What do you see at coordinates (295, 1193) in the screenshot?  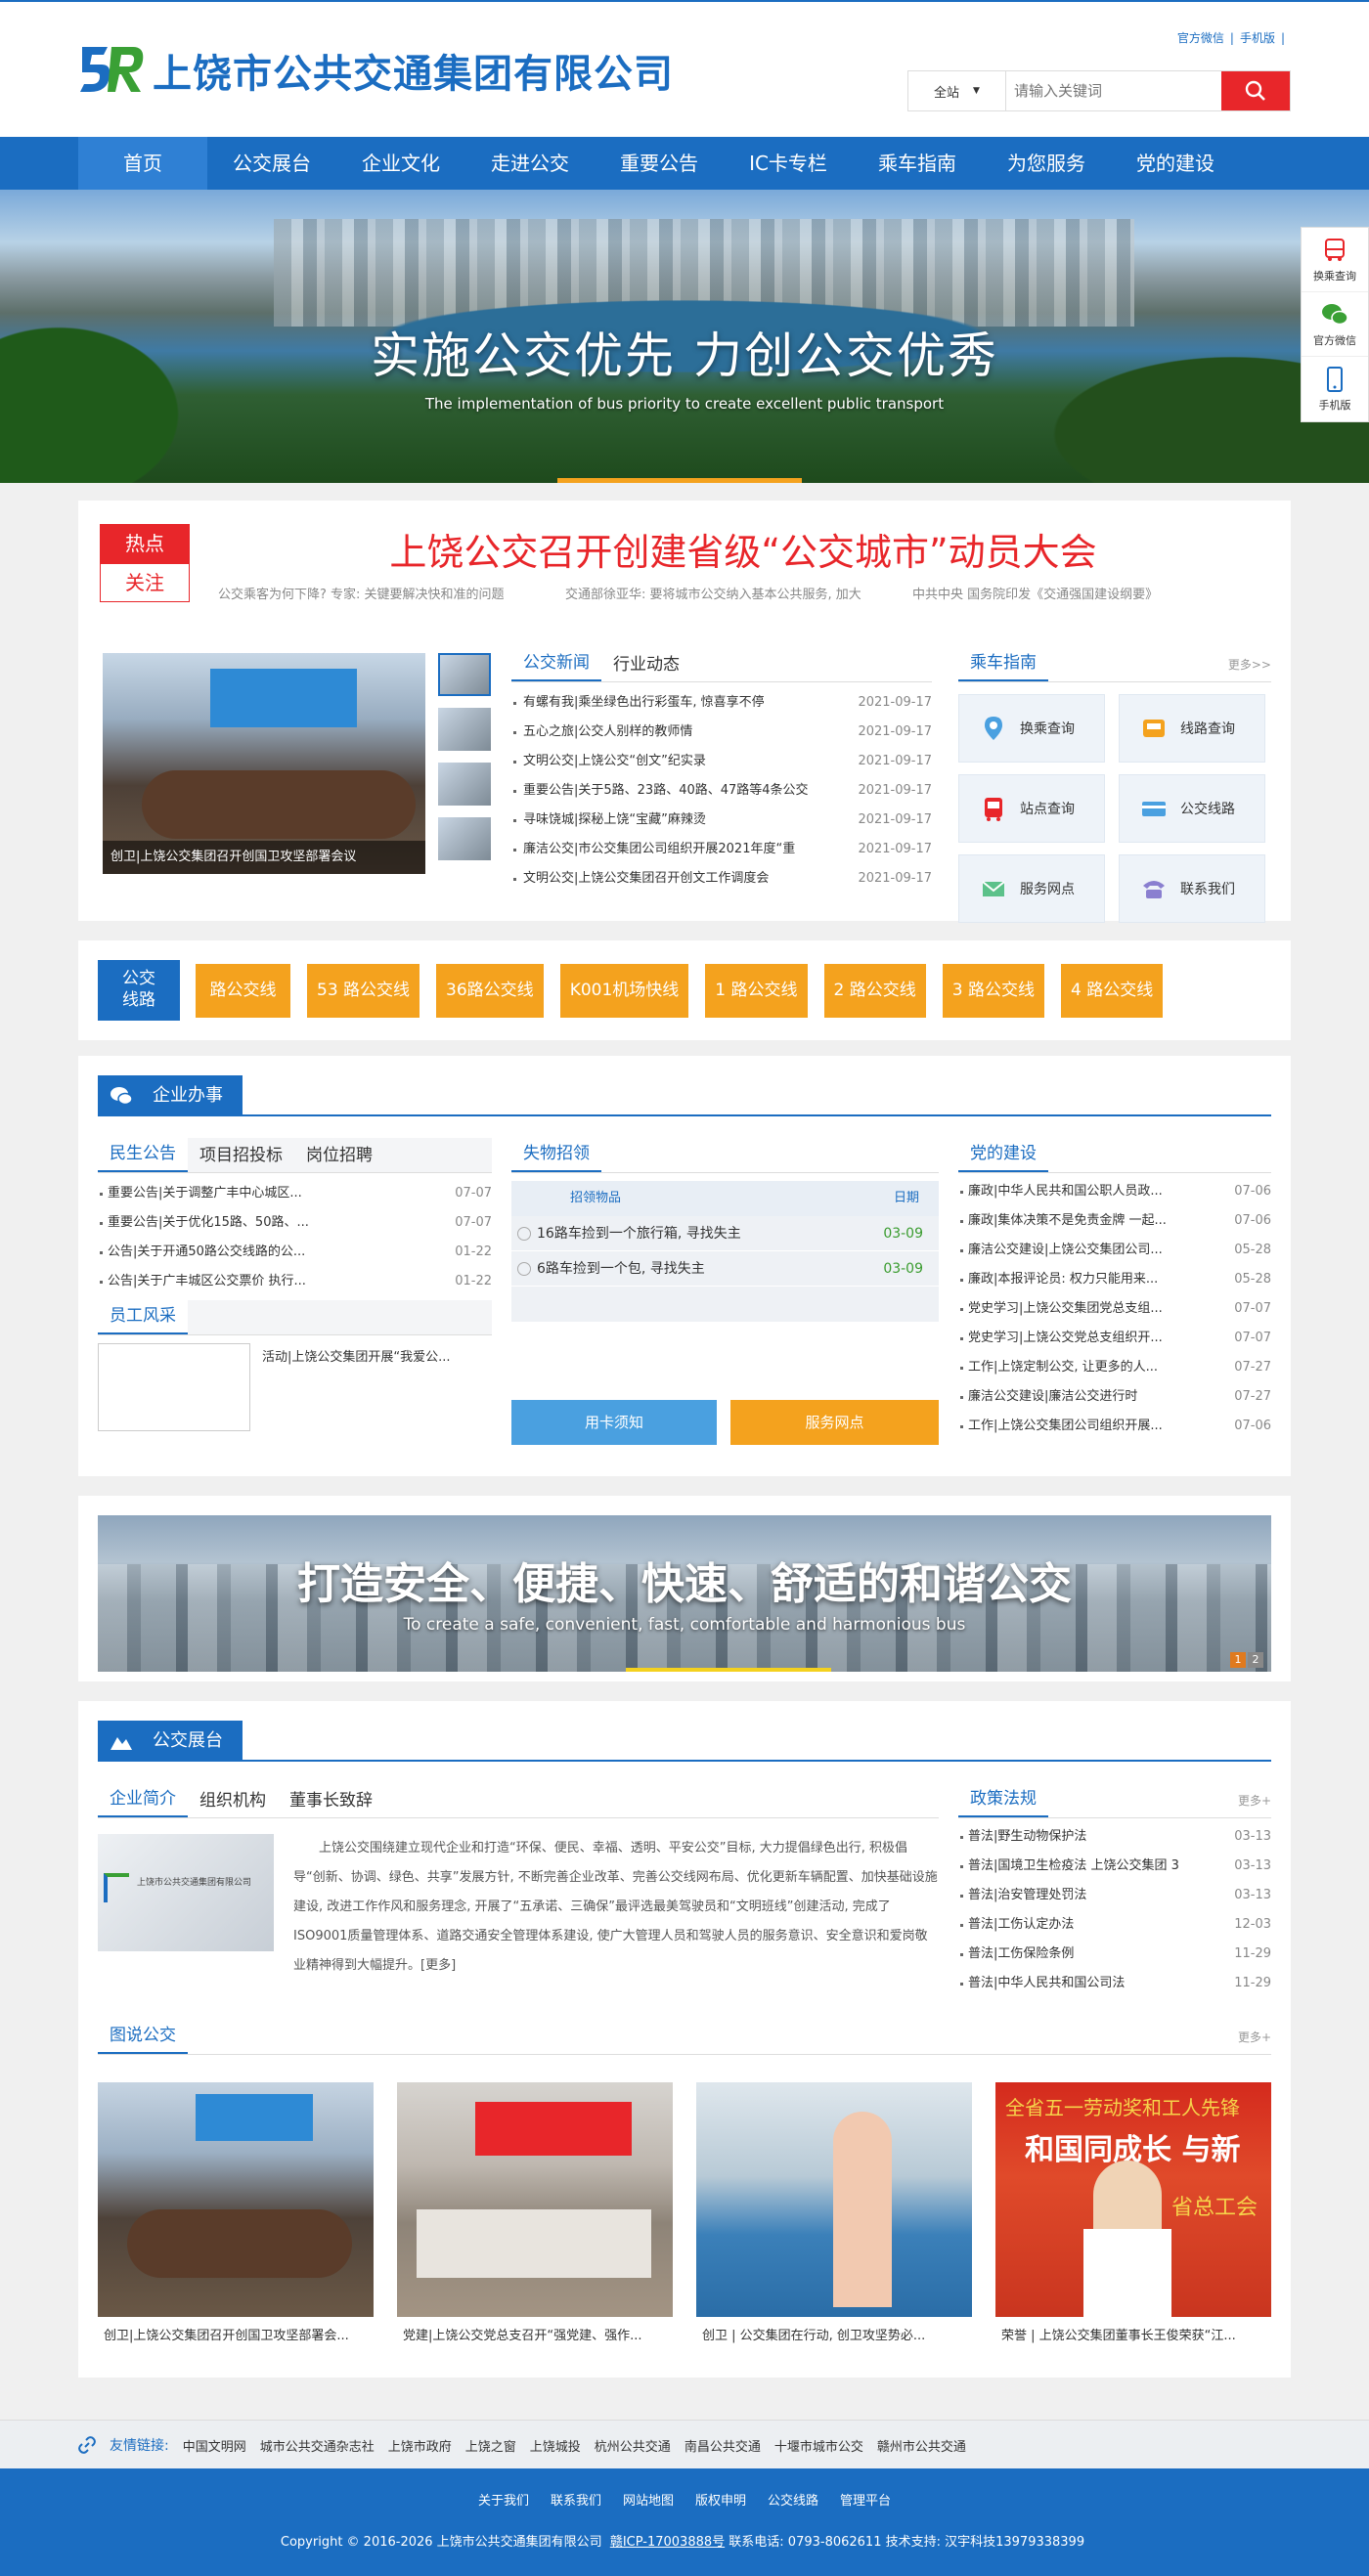 I see `list-item: 重要公告|关于调整广丰中心城区... 07-07` at bounding box center [295, 1193].